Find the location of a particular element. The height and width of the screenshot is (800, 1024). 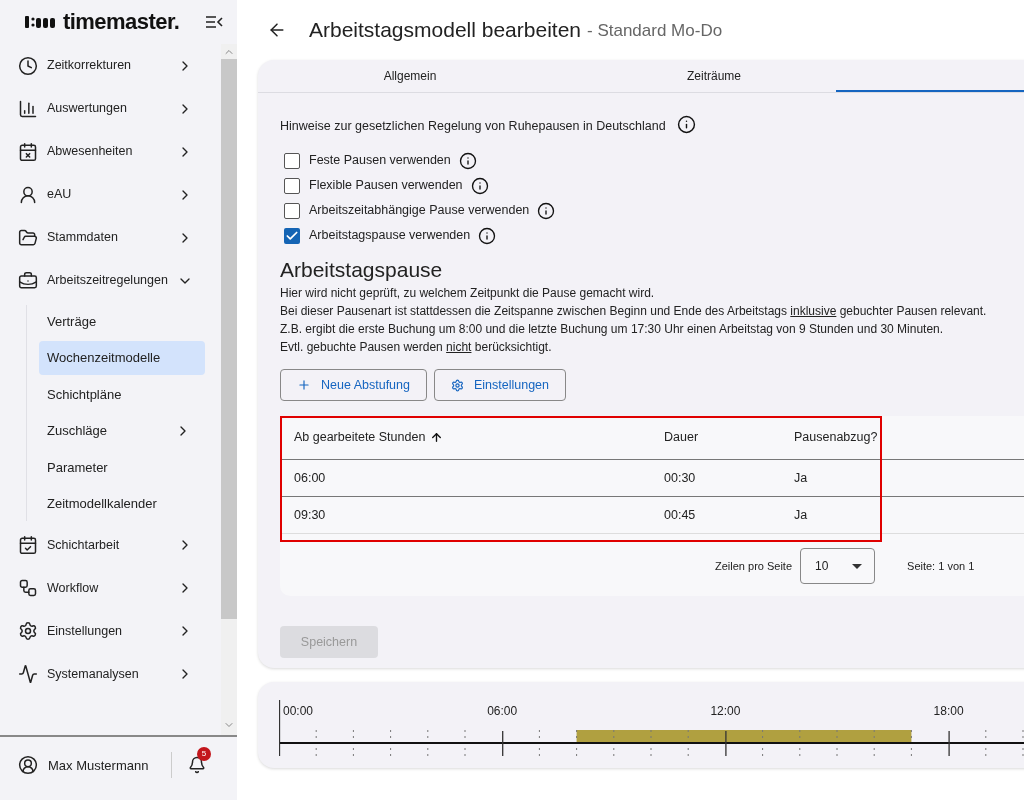

sidebar-item: Auswertungen is located at coordinates (110, 108).